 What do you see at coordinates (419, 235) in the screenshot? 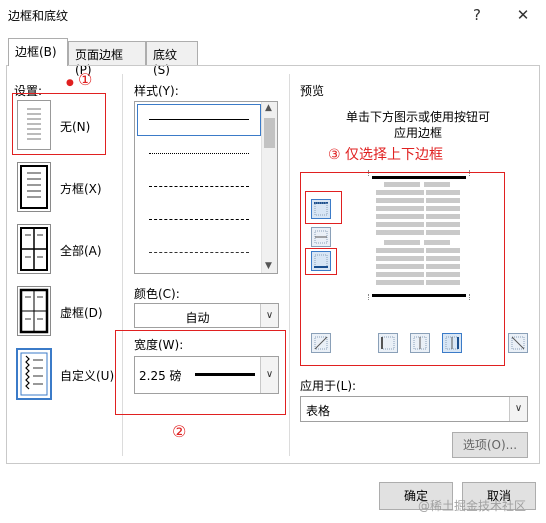
I see `preview-document` at bounding box center [419, 235].